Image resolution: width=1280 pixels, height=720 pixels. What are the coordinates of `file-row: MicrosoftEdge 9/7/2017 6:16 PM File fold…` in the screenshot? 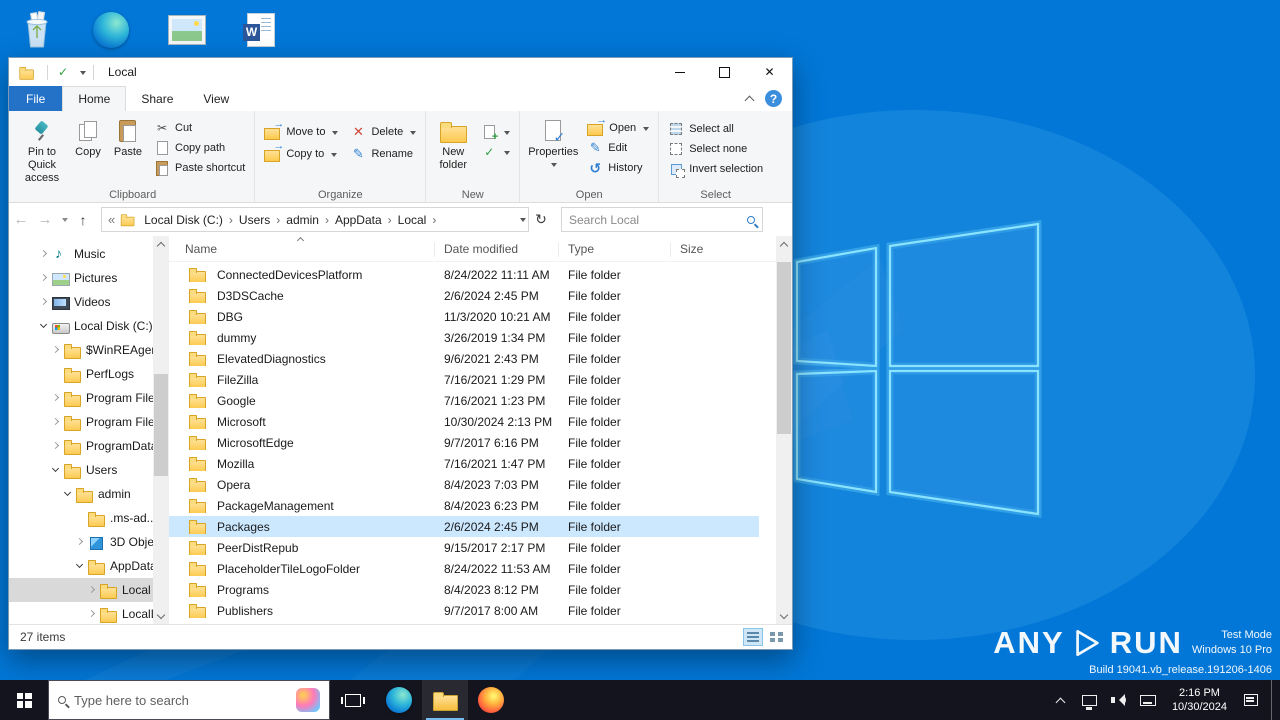 It's located at (464, 442).